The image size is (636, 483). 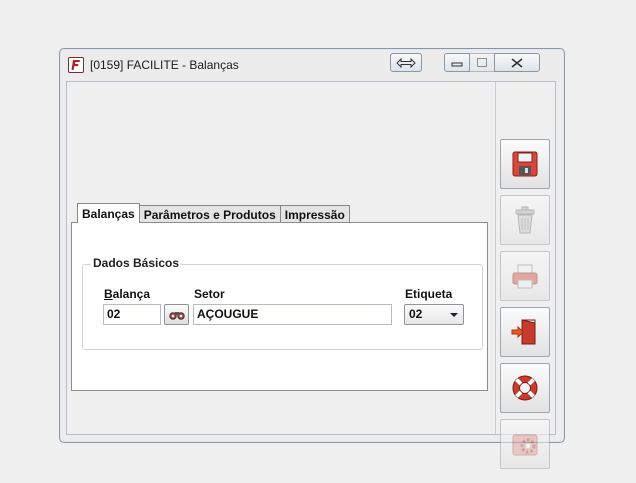 I want to click on maximize-button, so click(x=482, y=62).